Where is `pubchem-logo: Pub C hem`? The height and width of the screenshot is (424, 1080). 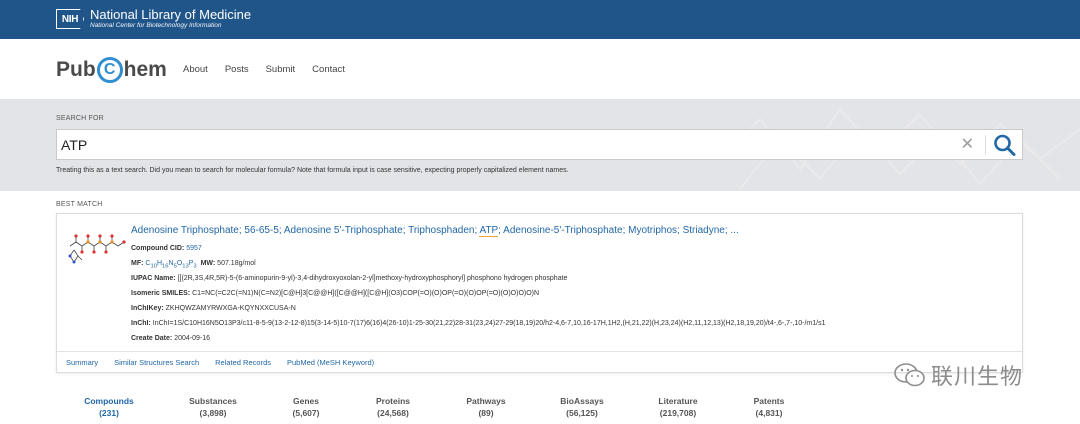
pubchem-logo: Pub C hem is located at coordinates (111, 70).